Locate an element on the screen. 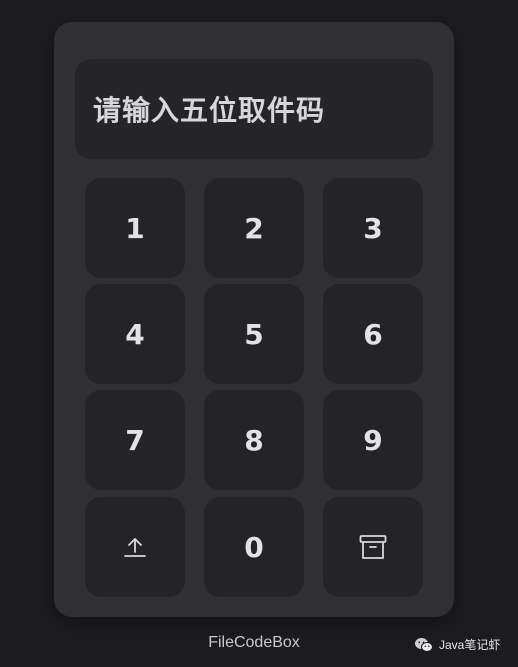 The width and height of the screenshot is (518, 667). wechat-icon is located at coordinates (424, 645).